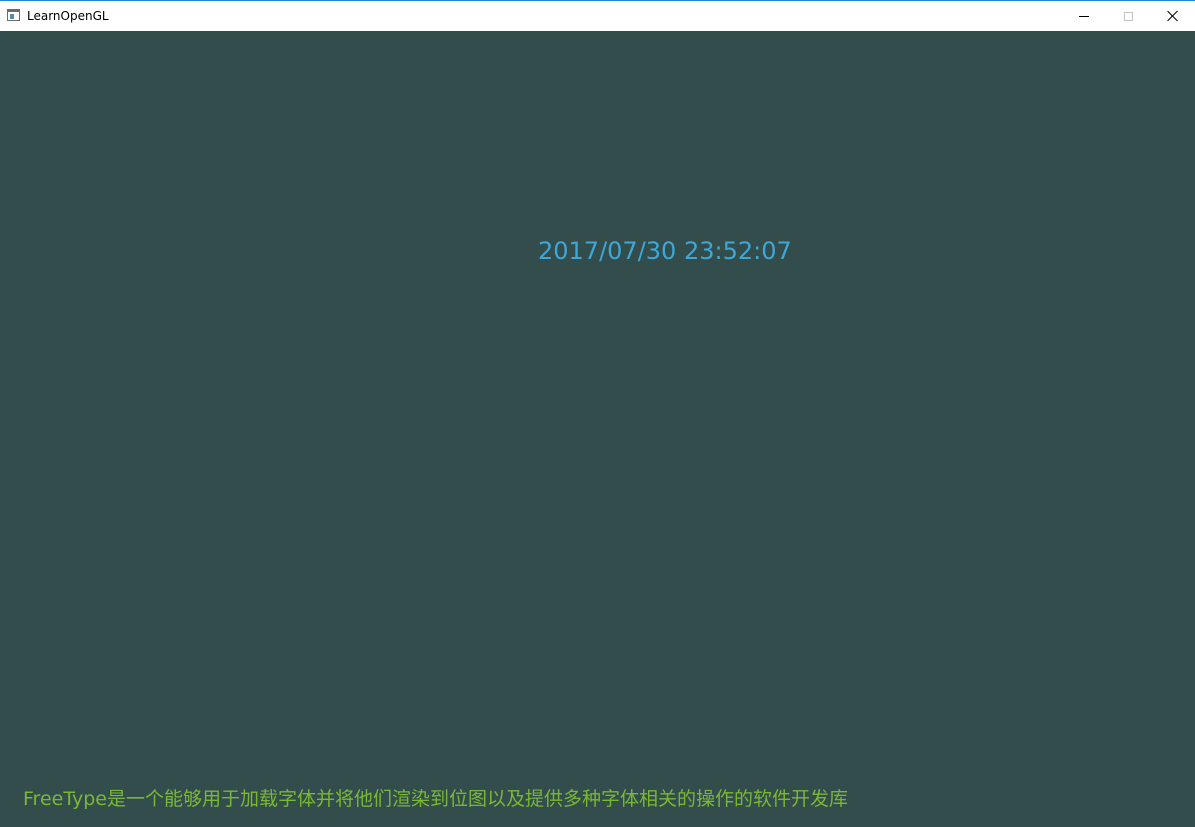 The image size is (1195, 827). Describe the element at coordinates (68, 16) in the screenshot. I see `window-title: LearnOpenGL` at that location.